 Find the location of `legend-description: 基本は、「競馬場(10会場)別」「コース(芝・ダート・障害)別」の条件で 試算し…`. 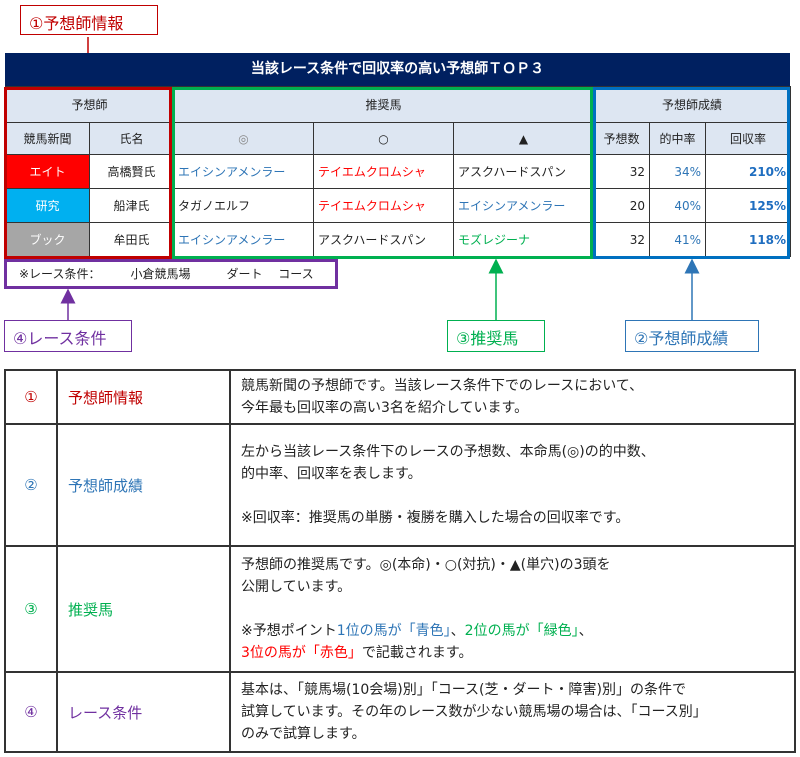

legend-description: 基本は、「競馬場(10会場)別」「コース(芝・ダート・障害)別」の条件で 試算し… is located at coordinates (512, 712).